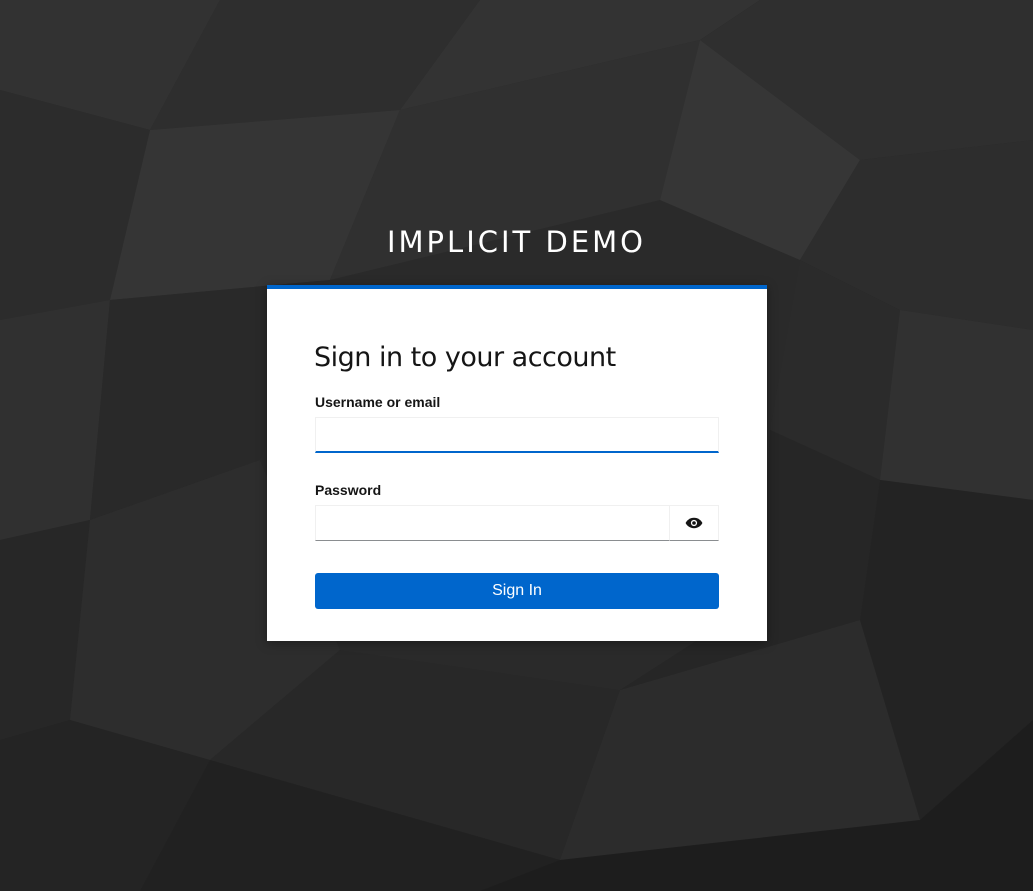 The height and width of the screenshot is (891, 1033). I want to click on eye-icon, so click(694, 523).